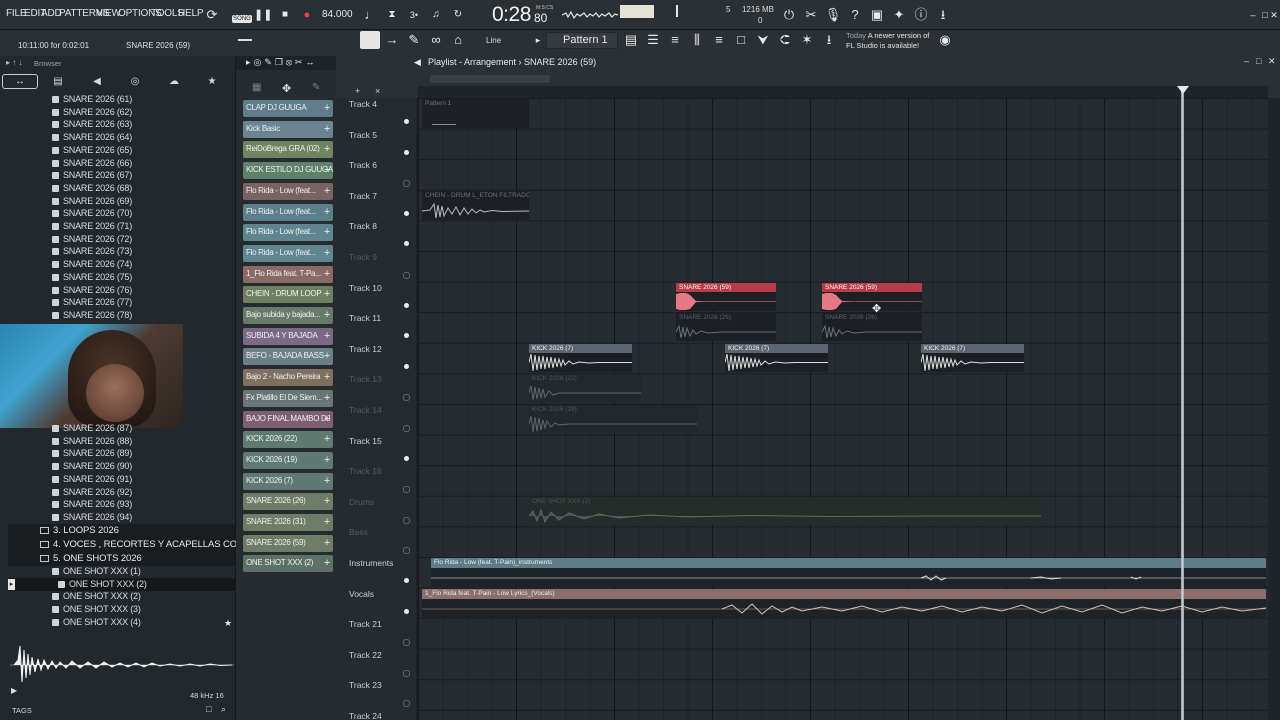 The width and height of the screenshot is (1280, 720). Describe the element at coordinates (92, 100) in the screenshot. I see `browser-file-item: SNARE 2026 (61)` at that location.